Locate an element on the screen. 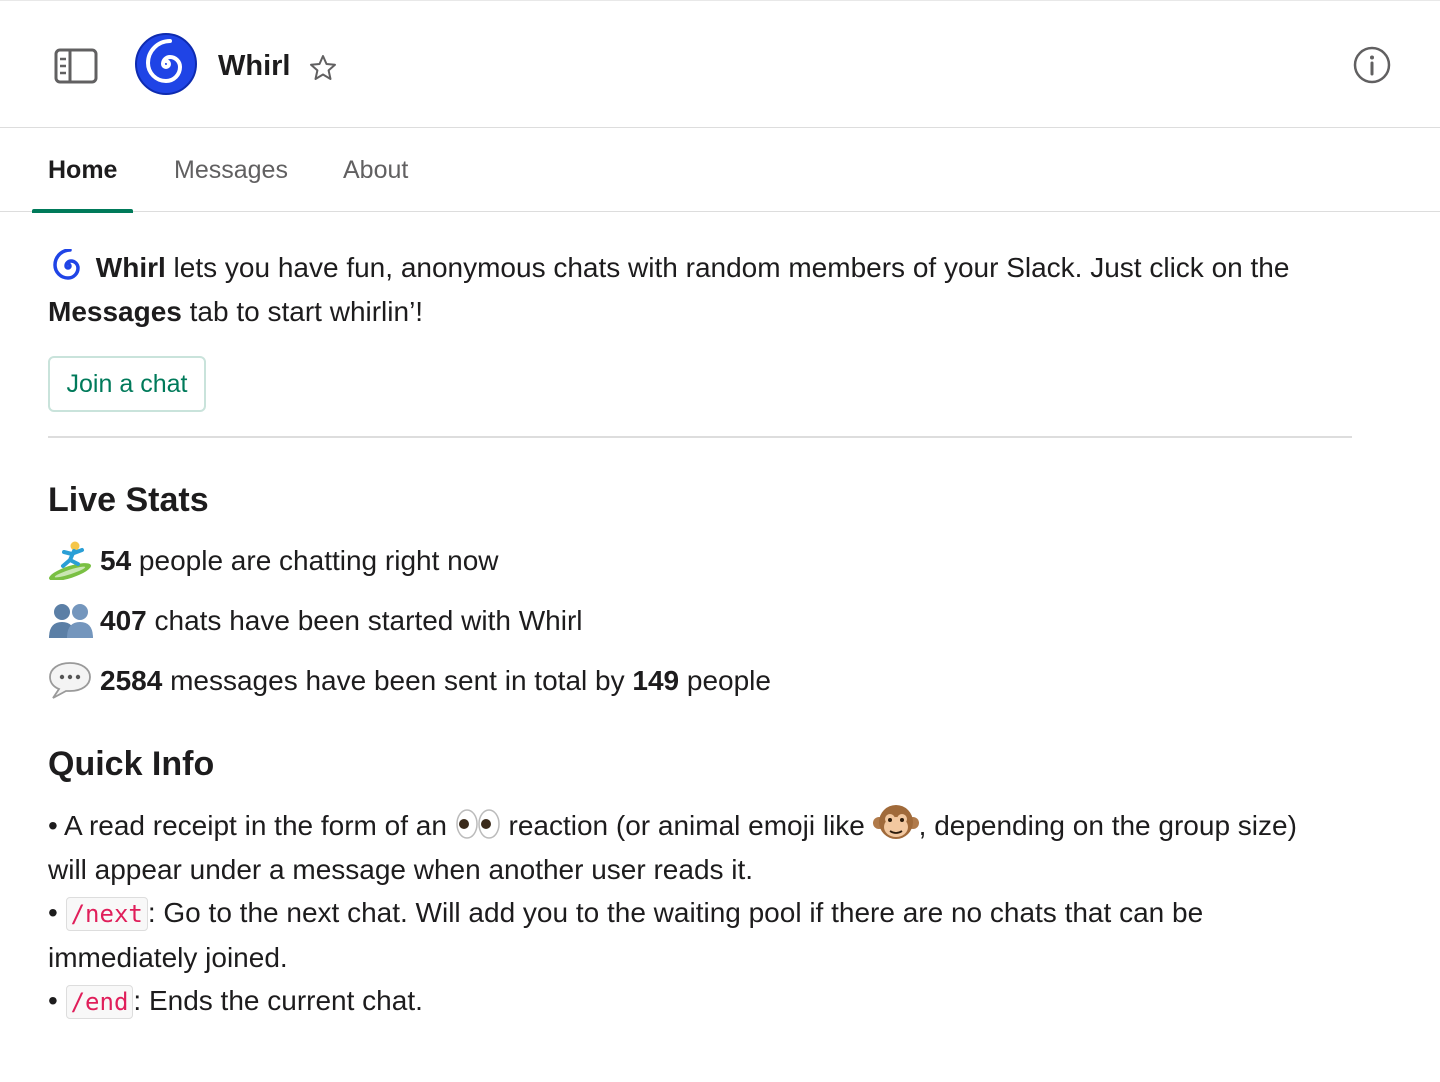  app-header: Whirl is located at coordinates (720, 64).